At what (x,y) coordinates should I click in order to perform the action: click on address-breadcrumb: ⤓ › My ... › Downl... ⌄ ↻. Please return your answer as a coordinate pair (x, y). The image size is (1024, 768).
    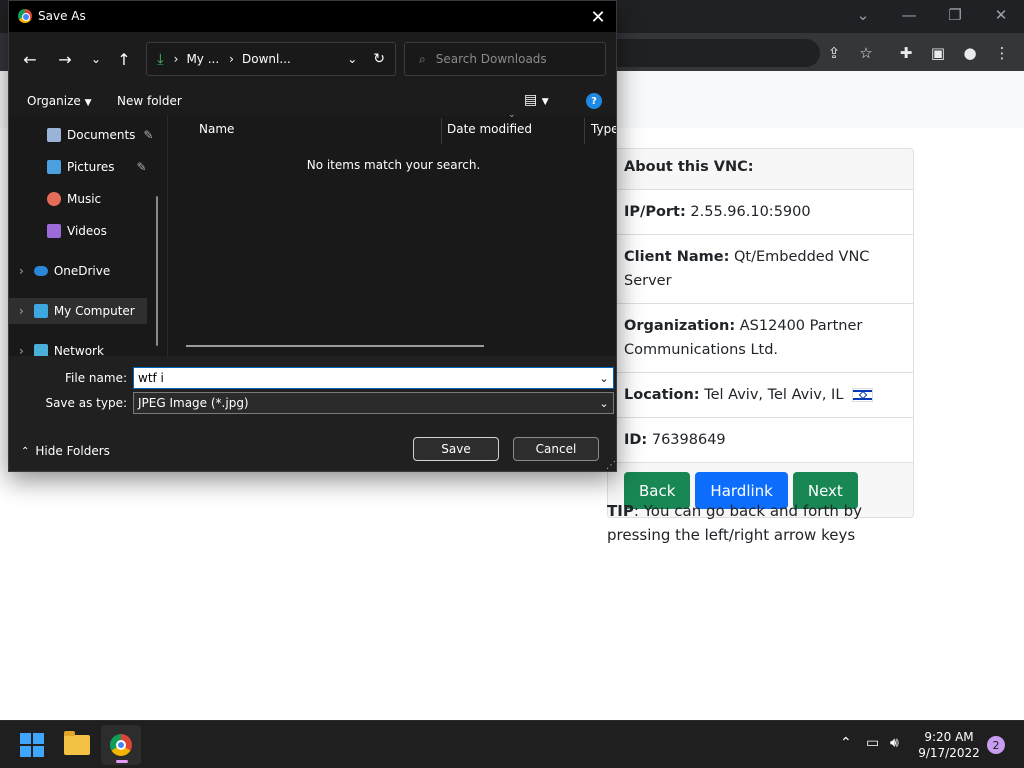
    Looking at the image, I should click on (271, 59).